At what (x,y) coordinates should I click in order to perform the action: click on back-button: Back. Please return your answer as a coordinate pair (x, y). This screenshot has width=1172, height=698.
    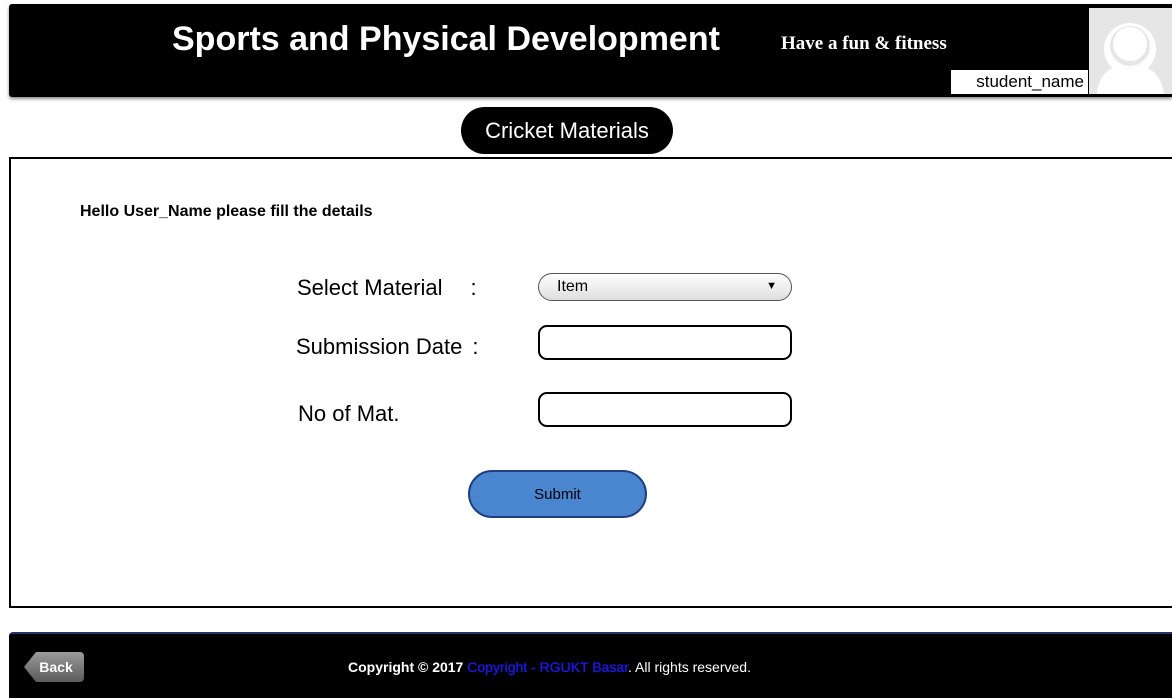
    Looking at the image, I should click on (54, 667).